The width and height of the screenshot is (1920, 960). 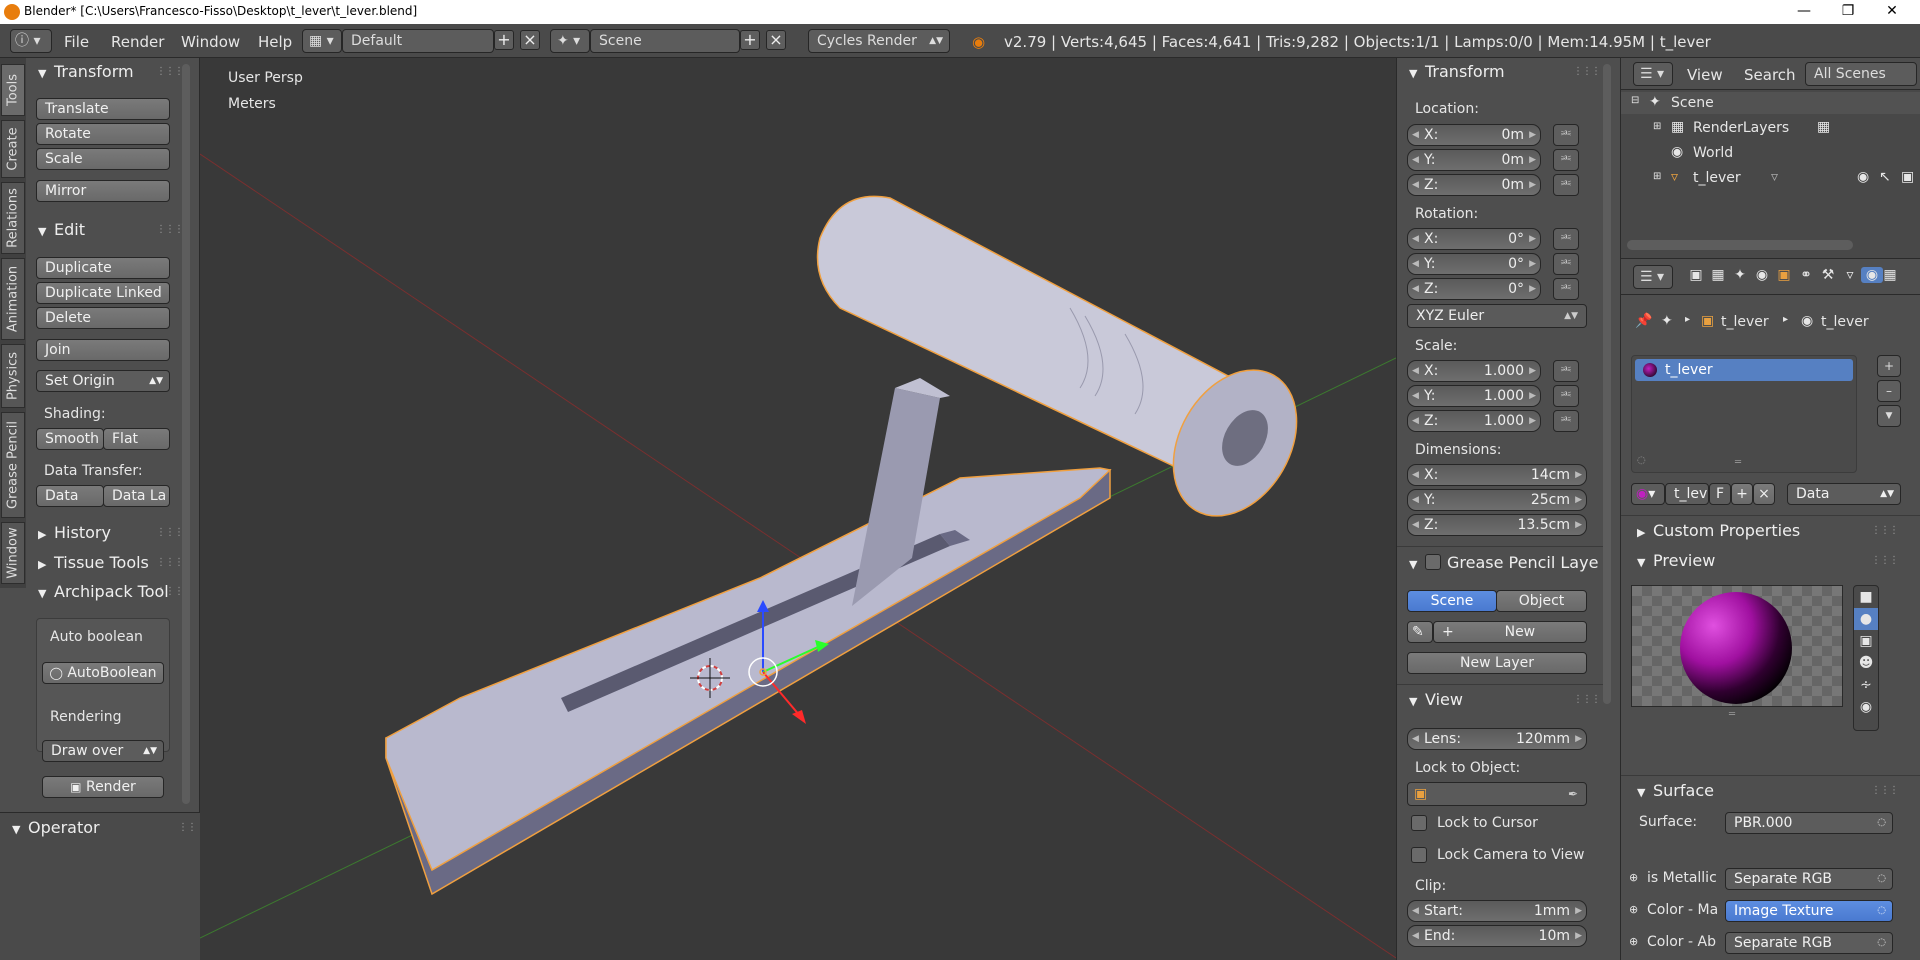 What do you see at coordinates (103, 594) in the screenshot?
I see `archipack-panel-header: ▼ Archipack Tools` at bounding box center [103, 594].